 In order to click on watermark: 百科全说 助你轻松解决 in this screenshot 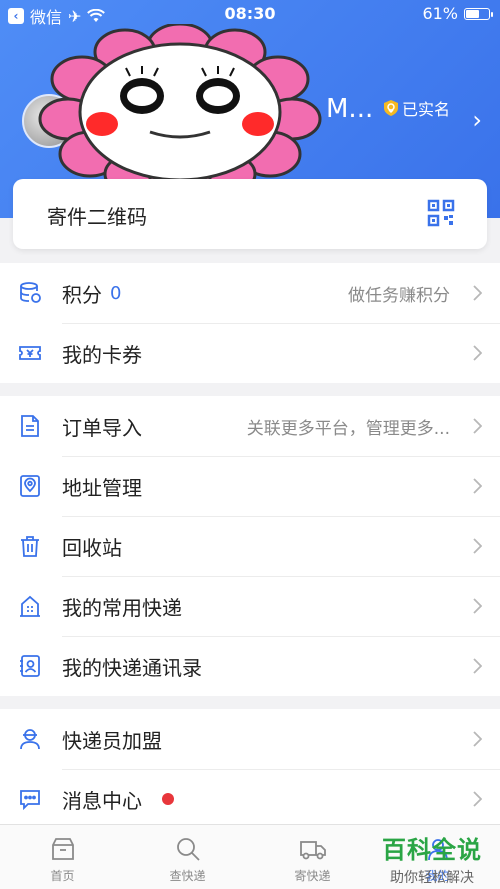, I will do `click(432, 858)`.